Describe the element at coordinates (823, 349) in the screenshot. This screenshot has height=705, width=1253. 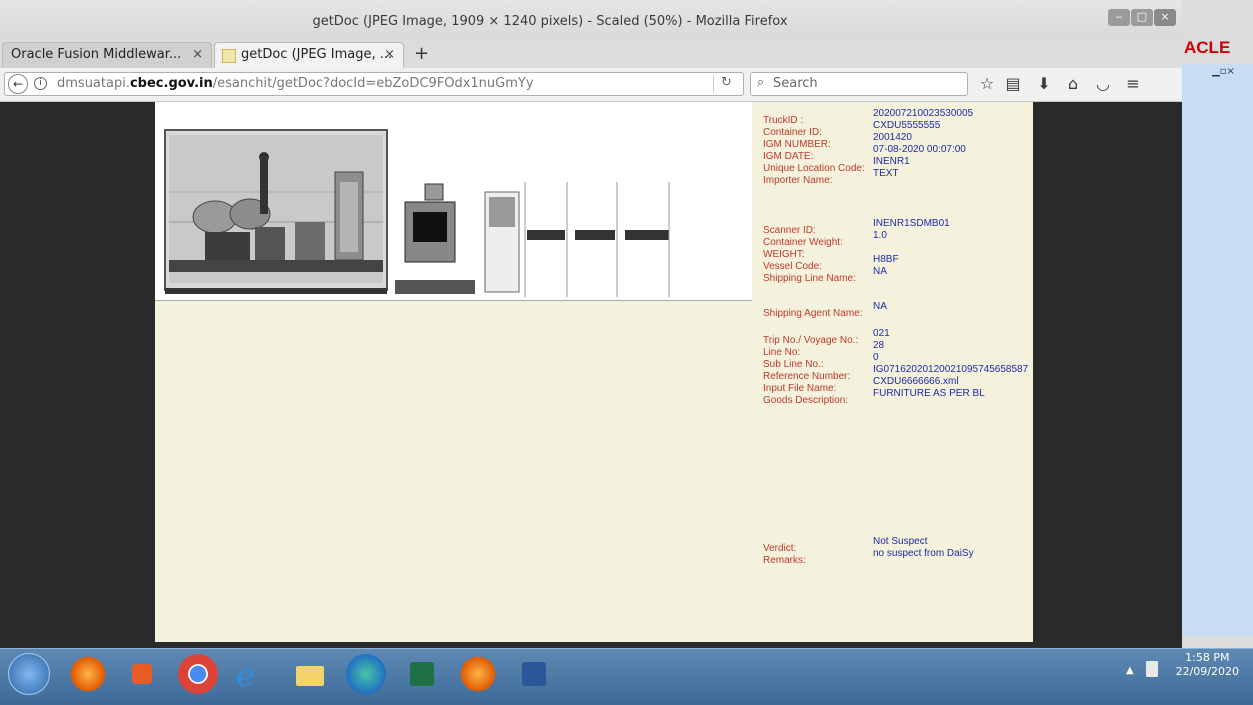
I see `field-row: Line No: 28` at that location.